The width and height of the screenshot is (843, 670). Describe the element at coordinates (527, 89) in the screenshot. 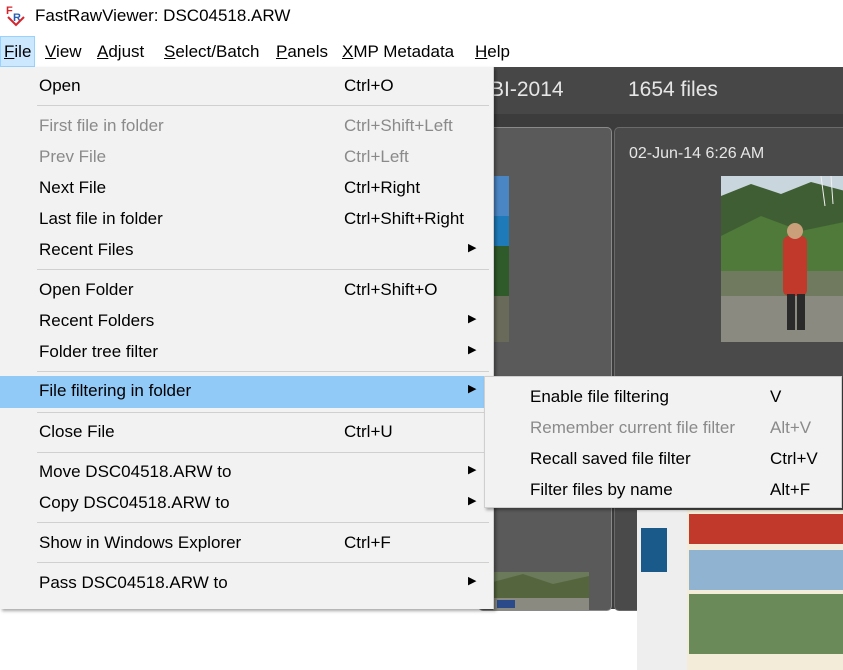

I see `folder-name: BI-2014` at that location.